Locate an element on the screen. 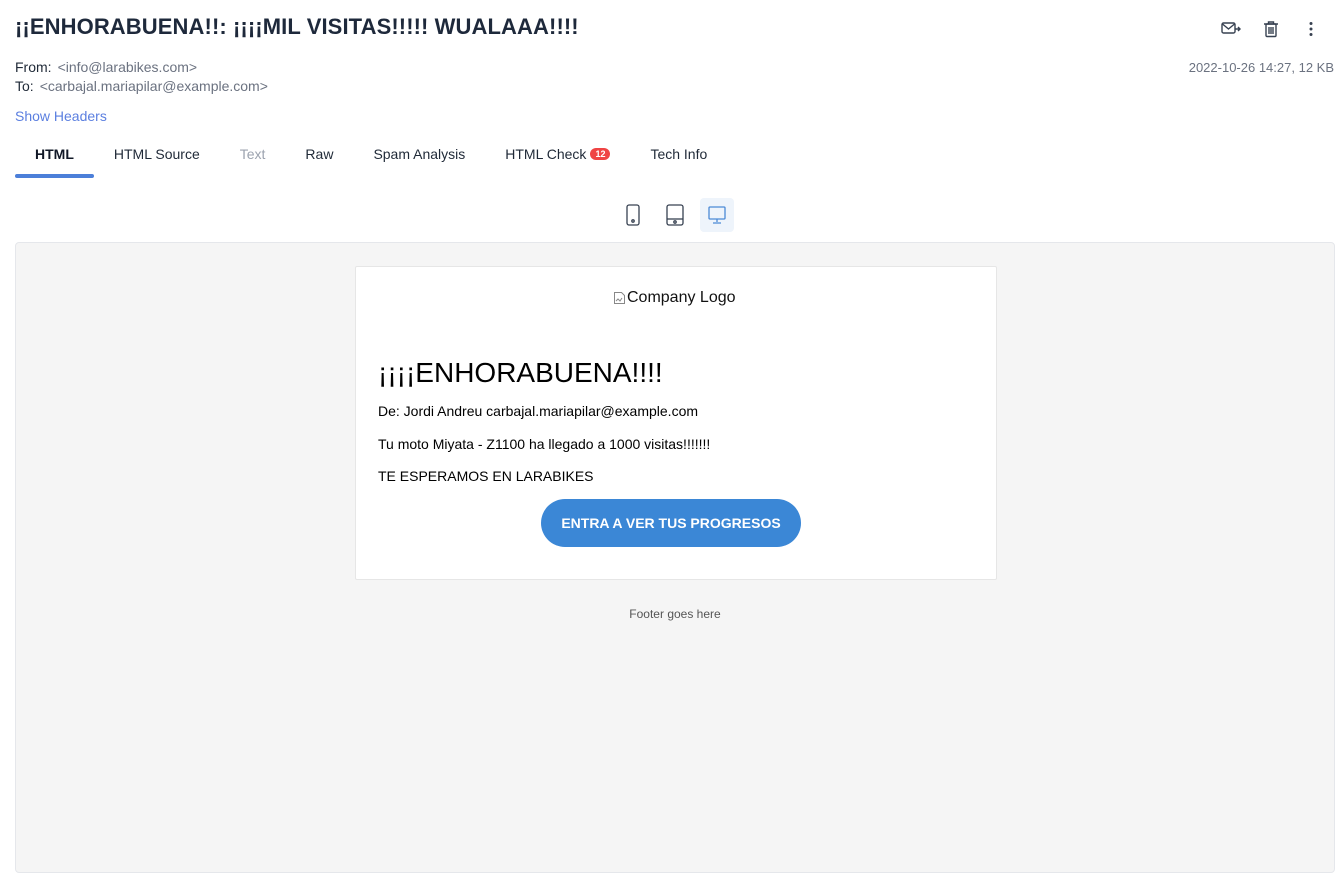  envelope-forward-icon is located at coordinates (1231, 28).